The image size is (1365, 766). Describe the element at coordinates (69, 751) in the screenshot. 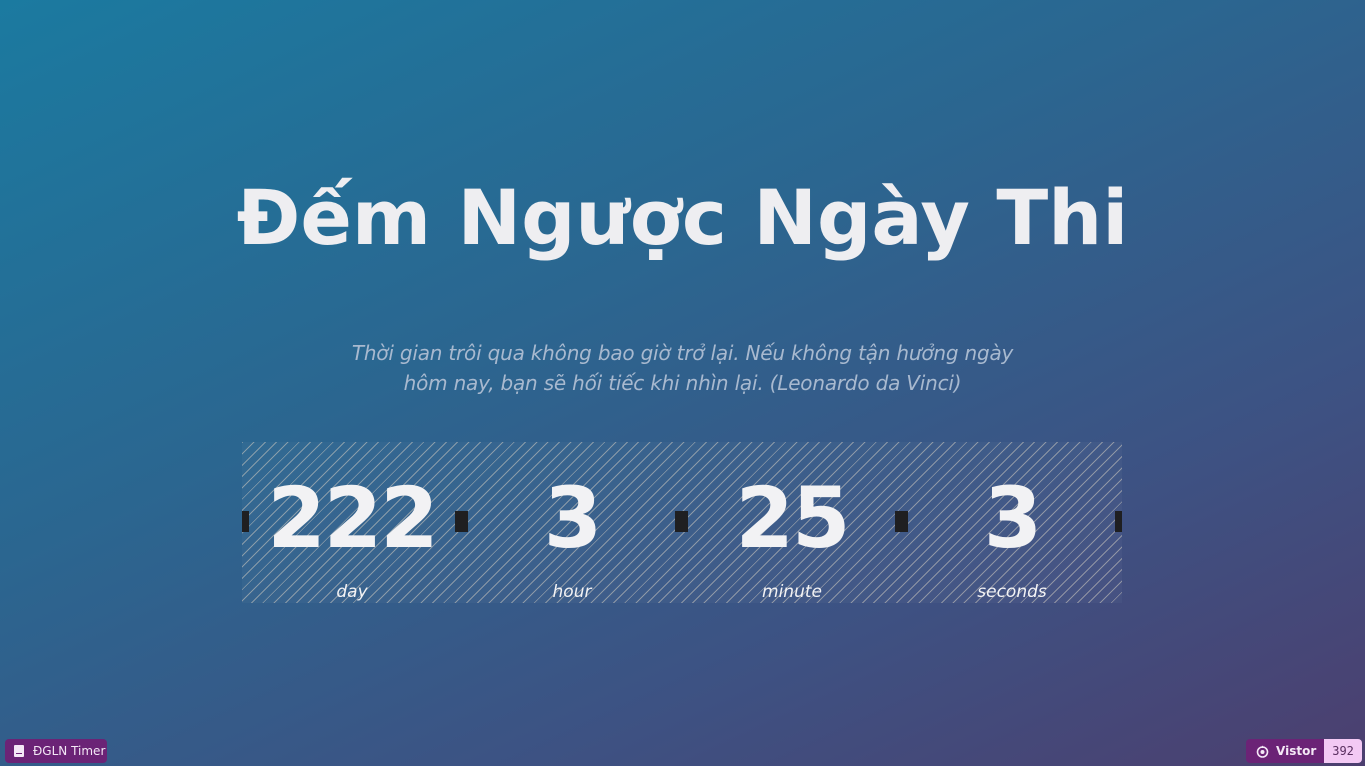

I see `app-badge-label: ĐGLN Timer` at that location.